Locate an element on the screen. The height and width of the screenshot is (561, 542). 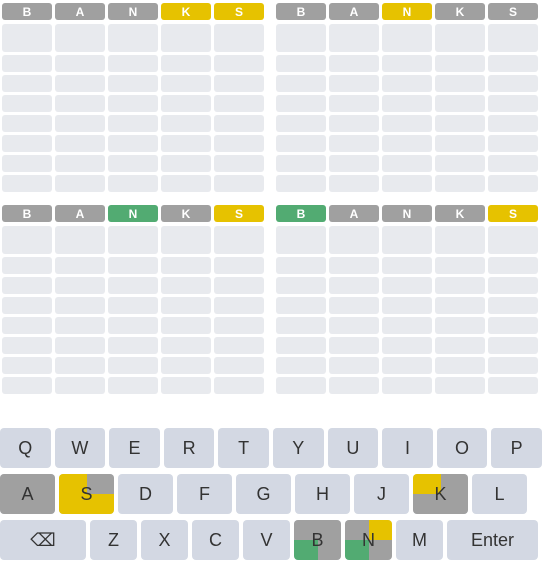
guess-tile: N is located at coordinates (407, 11).